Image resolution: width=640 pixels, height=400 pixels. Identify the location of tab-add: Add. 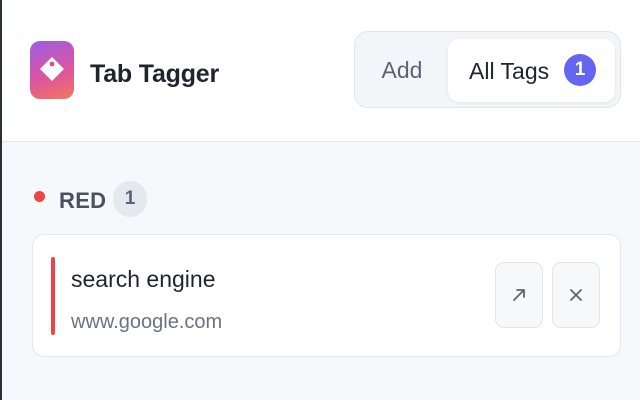
(402, 70).